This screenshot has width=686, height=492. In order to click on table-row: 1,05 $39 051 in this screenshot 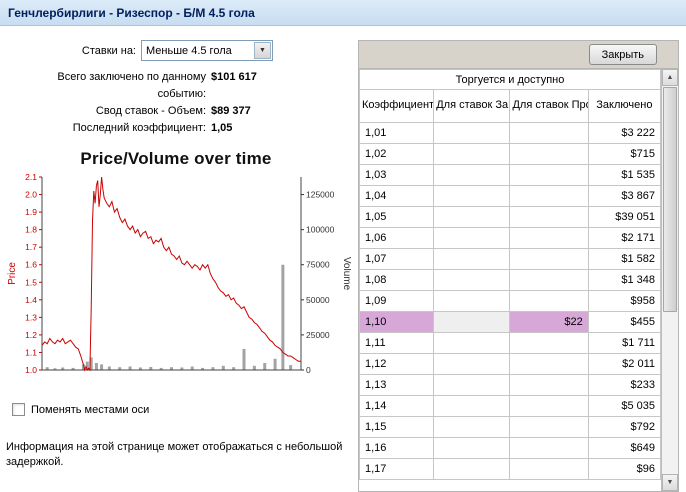, I will do `click(510, 217)`.